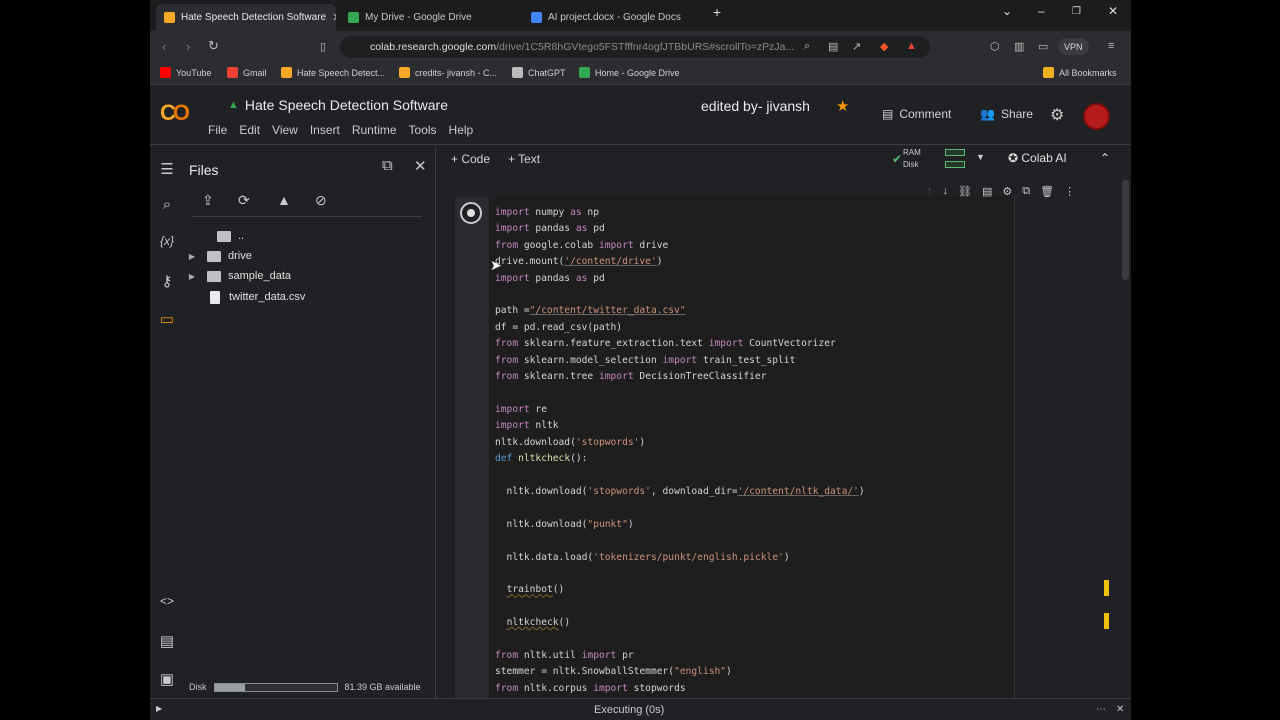 The width and height of the screenshot is (1280, 720). I want to click on open-in-tab-icon: ⧉, so click(387, 165).